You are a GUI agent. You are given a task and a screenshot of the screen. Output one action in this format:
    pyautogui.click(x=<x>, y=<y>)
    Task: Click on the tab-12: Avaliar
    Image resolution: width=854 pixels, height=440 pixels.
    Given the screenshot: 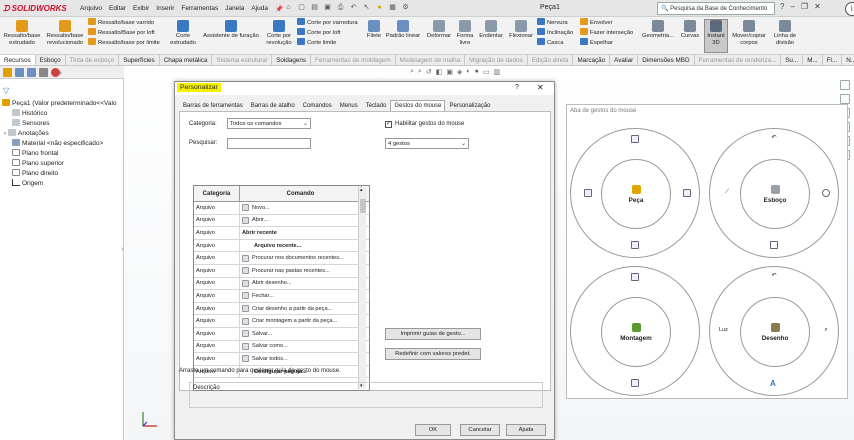 What is the action you would take?
    pyautogui.click(x=624, y=60)
    